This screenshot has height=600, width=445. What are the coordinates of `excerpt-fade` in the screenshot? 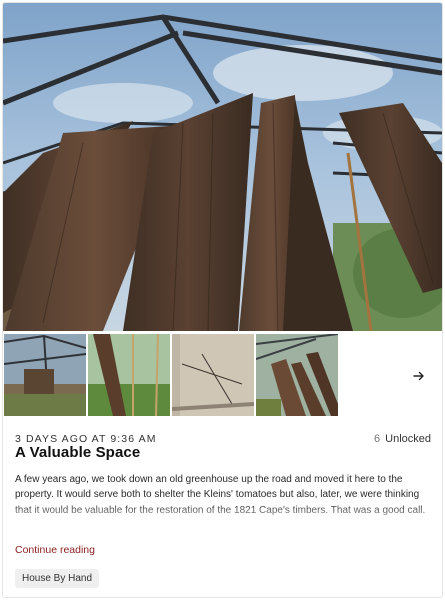 It's located at (224, 516).